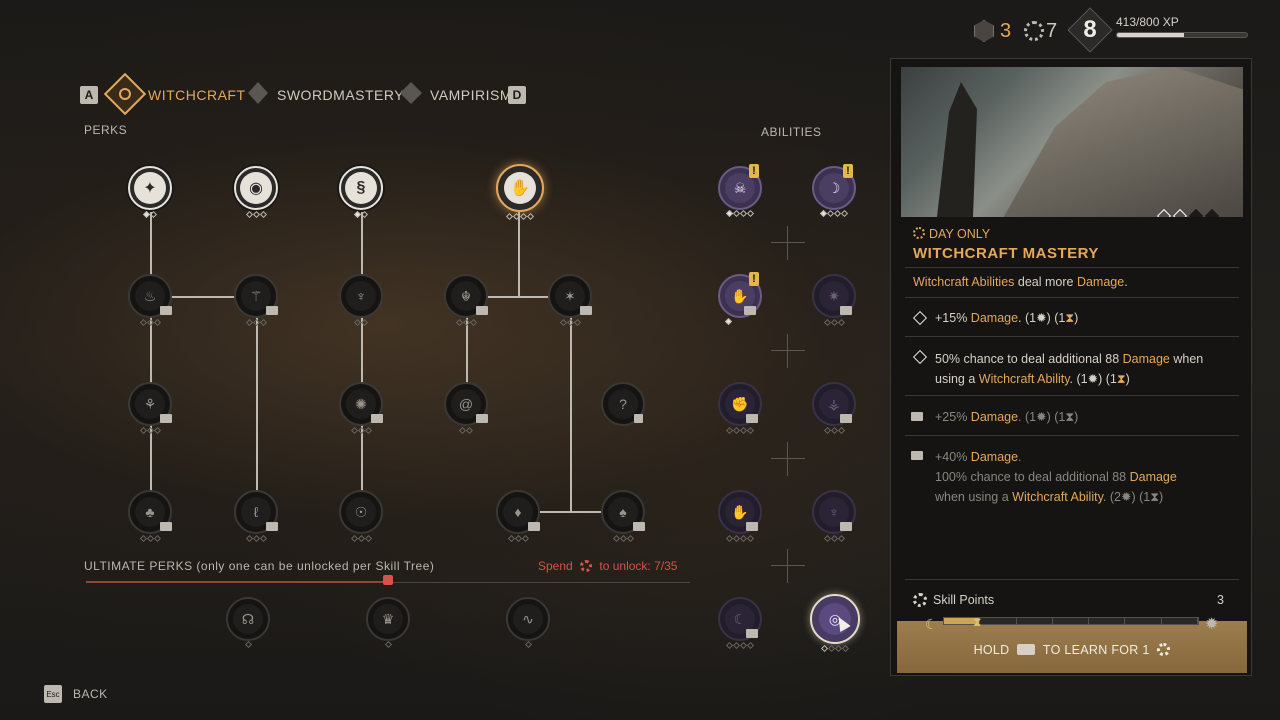 Image resolution: width=1280 pixels, height=720 pixels. I want to click on tab-label: SWORDMASTERY, so click(341, 95).